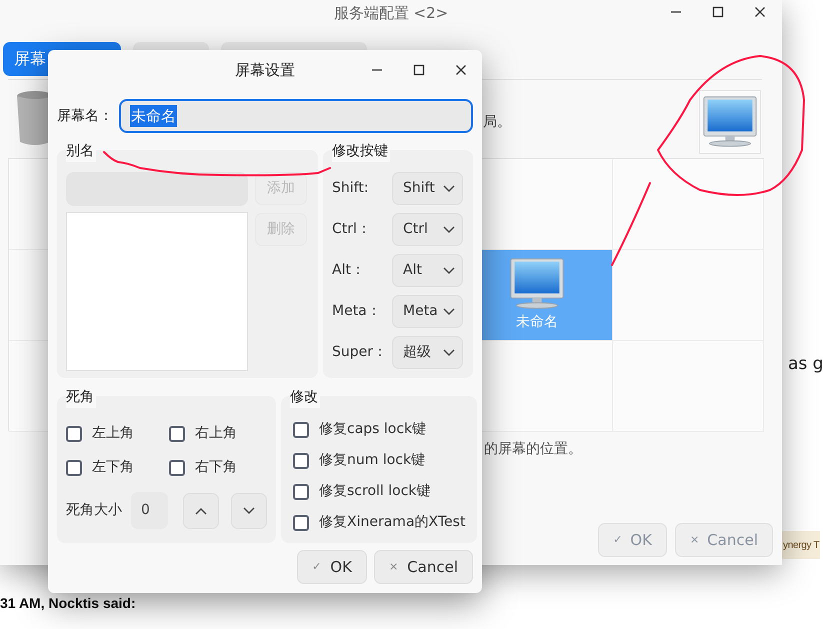 Image resolution: width=823 pixels, height=629 pixels. What do you see at coordinates (216, 433) in the screenshot?
I see `checkbox-label: 右上角` at bounding box center [216, 433].